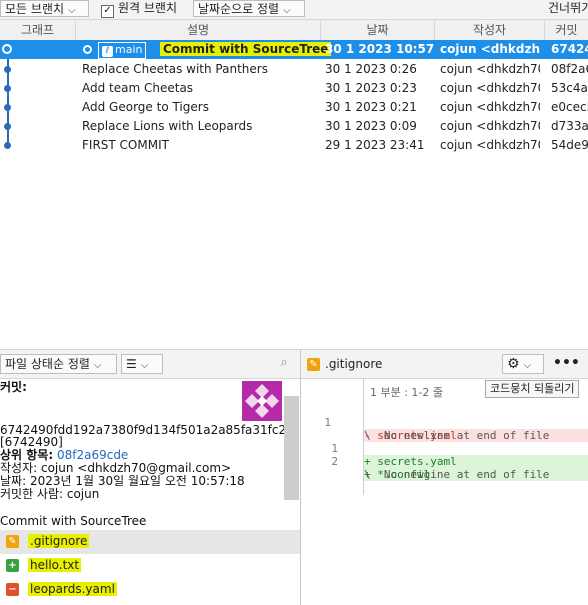  I want to click on commit-message-text: Commit with SourceTree, so click(246, 49).